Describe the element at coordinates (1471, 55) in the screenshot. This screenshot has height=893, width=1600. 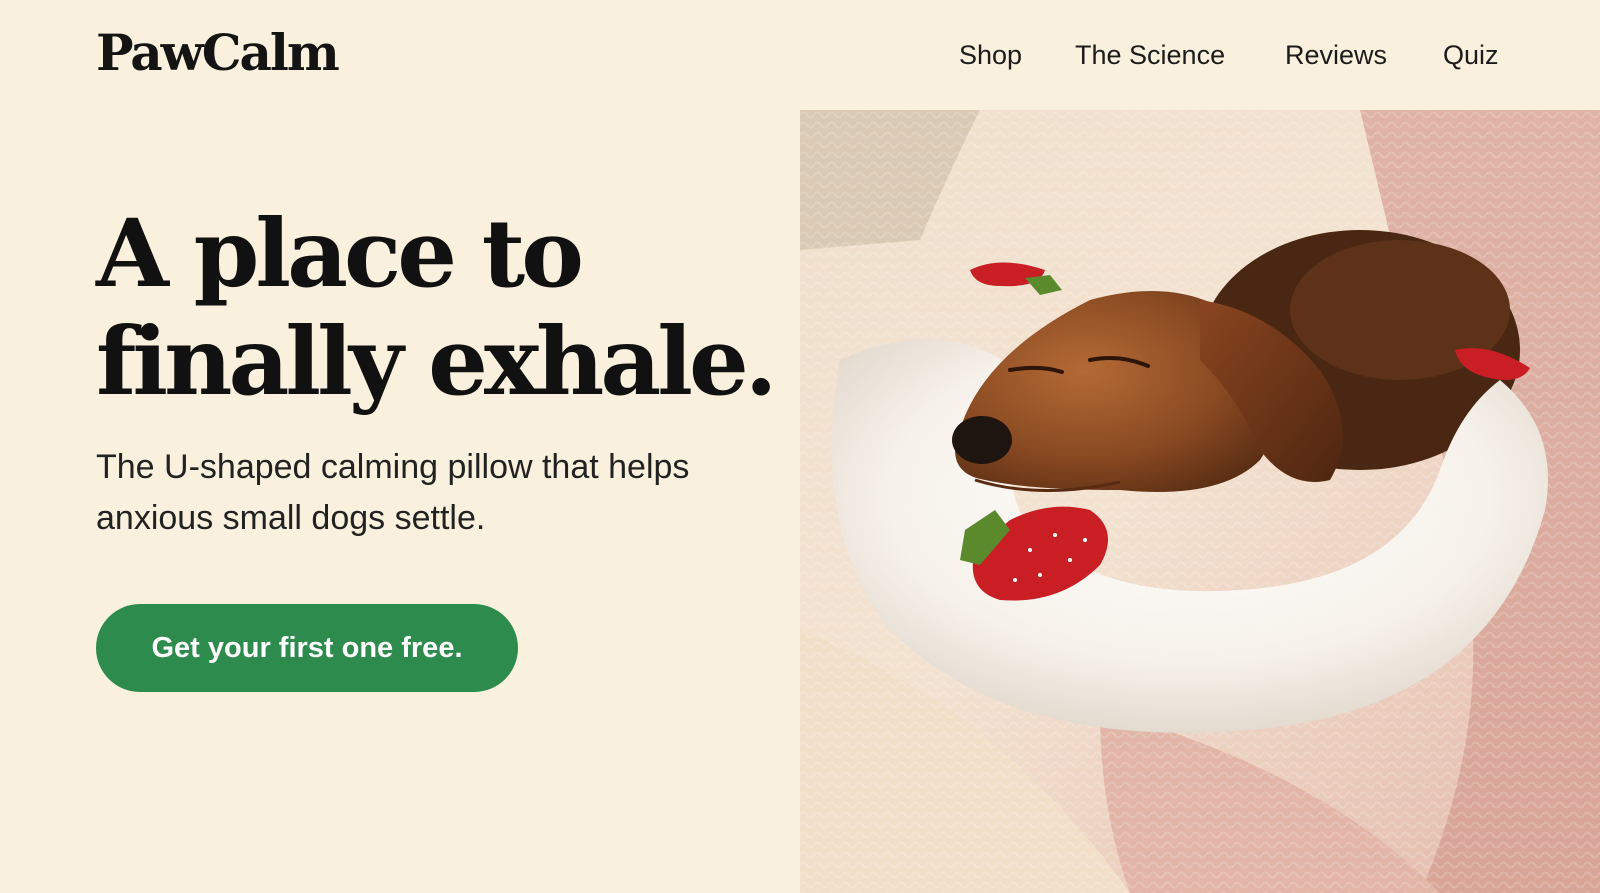
I see `nav-item-quiz: Quiz` at that location.